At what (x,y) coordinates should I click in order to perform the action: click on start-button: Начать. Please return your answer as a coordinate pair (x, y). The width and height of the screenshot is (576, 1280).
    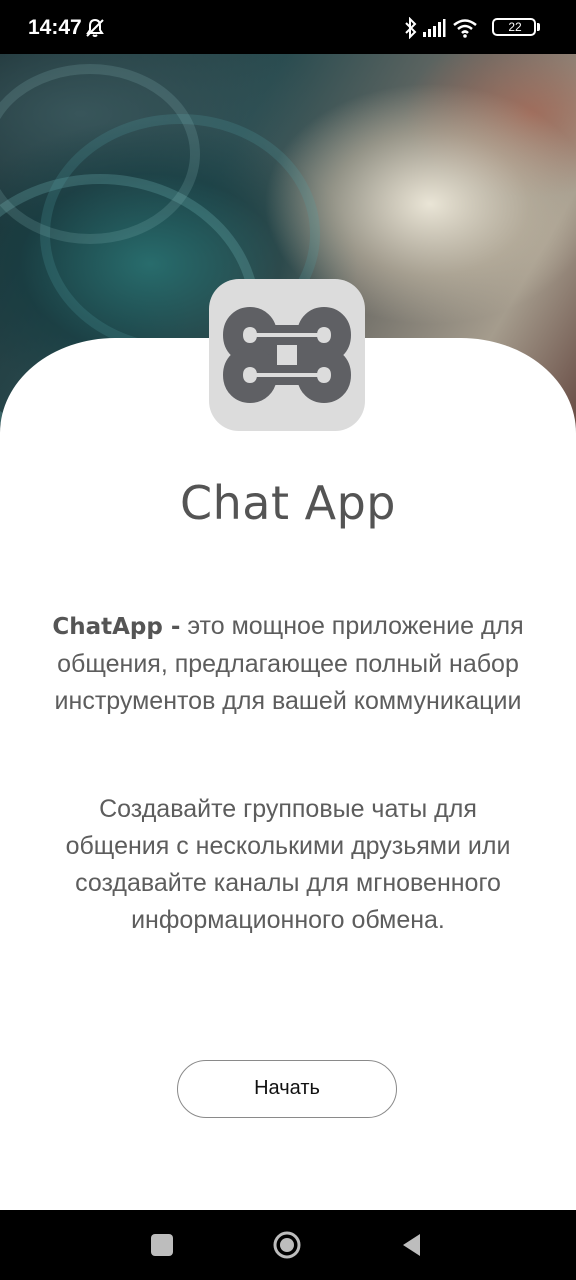
    Looking at the image, I should click on (287, 1089).